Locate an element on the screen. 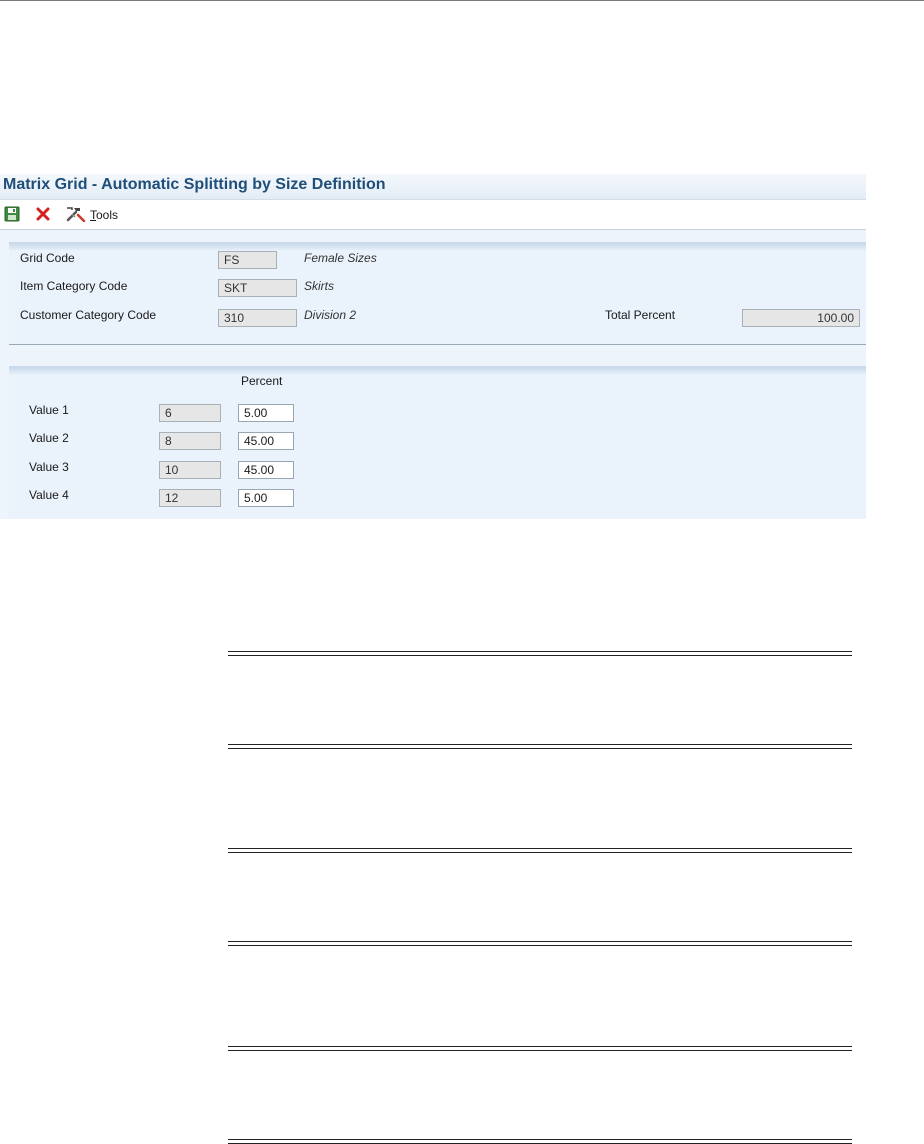 The height and width of the screenshot is (1144, 924). value-row-label: Value 3 is located at coordinates (49, 467).